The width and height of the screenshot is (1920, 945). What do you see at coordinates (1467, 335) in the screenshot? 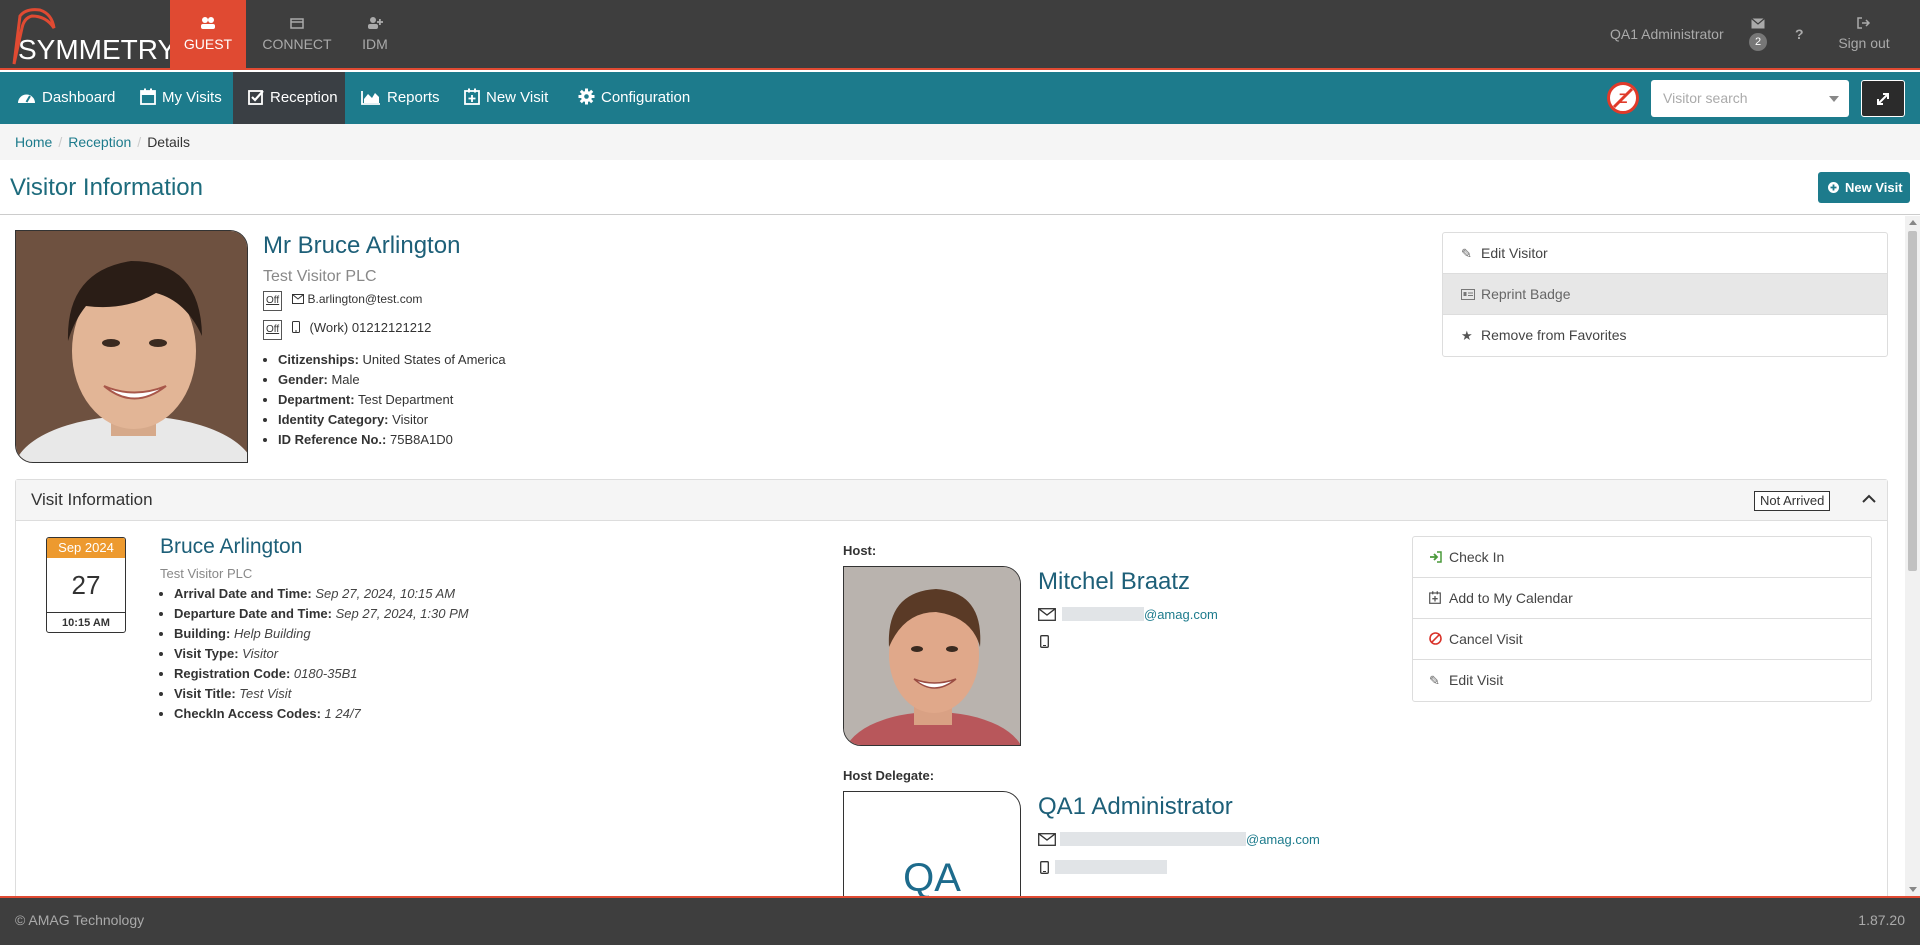
I see `star-icon: ★` at bounding box center [1467, 335].